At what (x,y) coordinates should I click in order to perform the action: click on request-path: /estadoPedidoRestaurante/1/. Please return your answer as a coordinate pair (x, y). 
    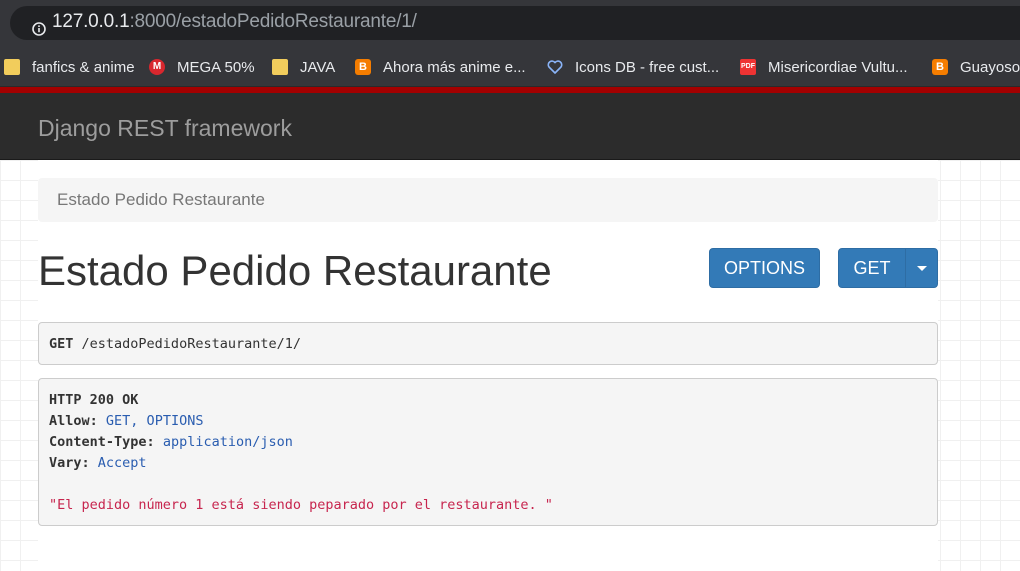
    Looking at the image, I should click on (191, 344).